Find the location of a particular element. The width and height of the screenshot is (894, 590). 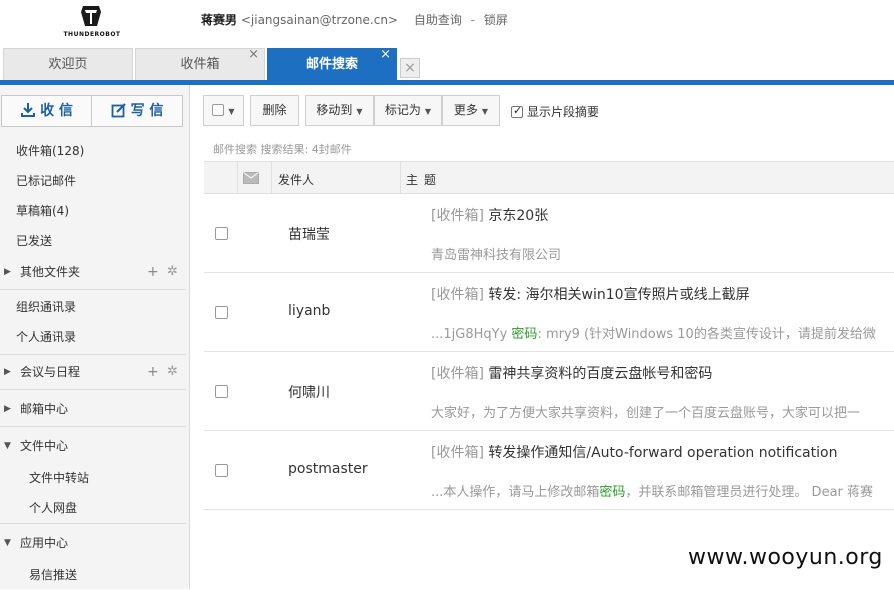

envelope-icon is located at coordinates (251, 178).